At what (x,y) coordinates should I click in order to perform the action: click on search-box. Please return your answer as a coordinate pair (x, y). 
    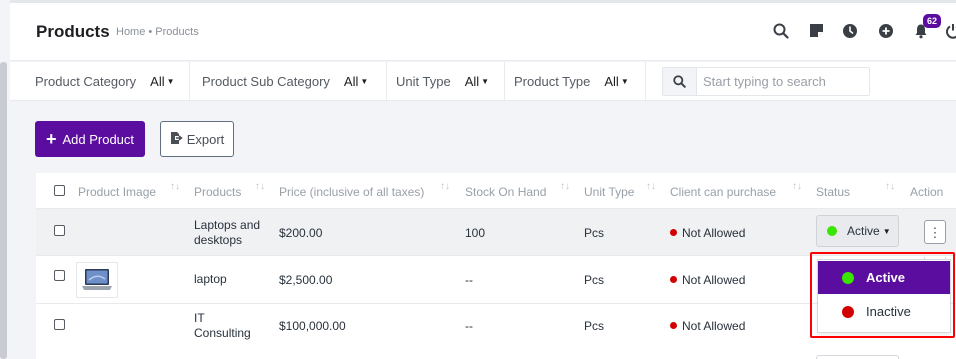
    Looking at the image, I should click on (766, 81).